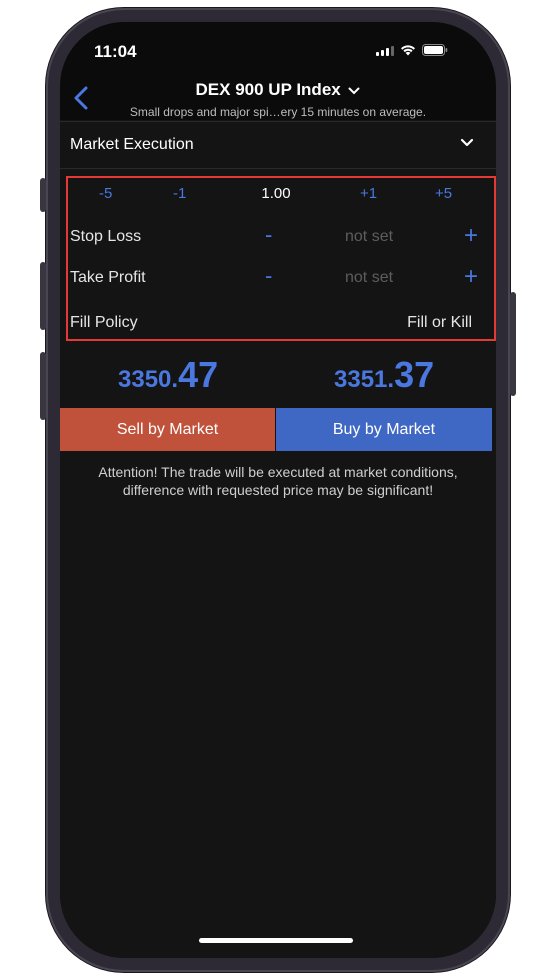  I want to click on wifi-icon, so click(408, 50).